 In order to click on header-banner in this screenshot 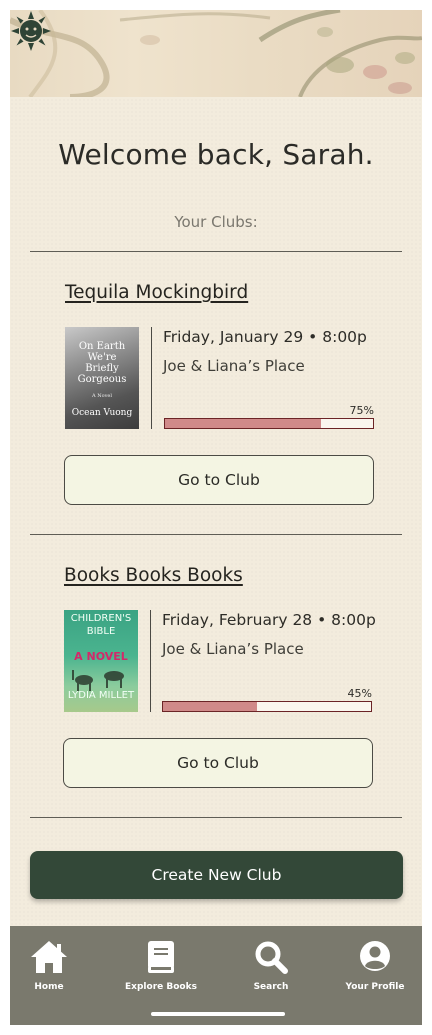, I will do `click(216, 53)`.